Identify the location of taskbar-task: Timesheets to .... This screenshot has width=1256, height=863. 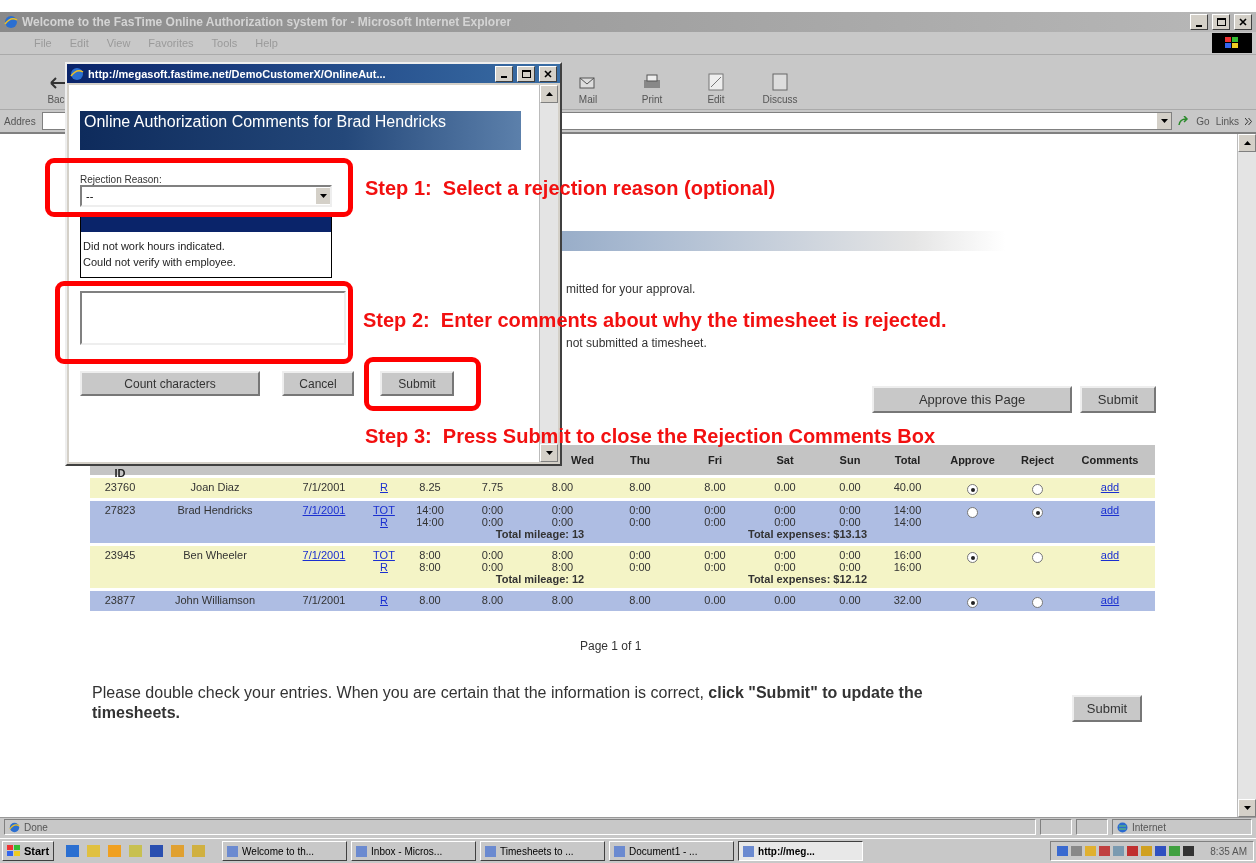
(543, 851).